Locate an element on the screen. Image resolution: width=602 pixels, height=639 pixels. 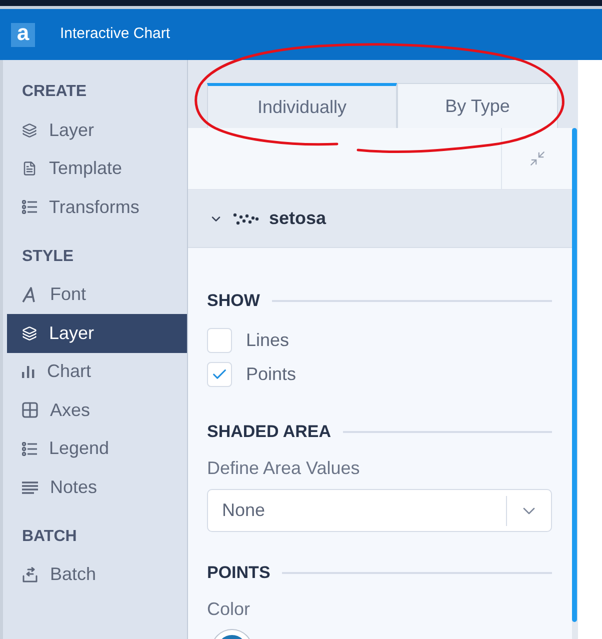
sidebar-heading: BATCH is located at coordinates (49, 536).